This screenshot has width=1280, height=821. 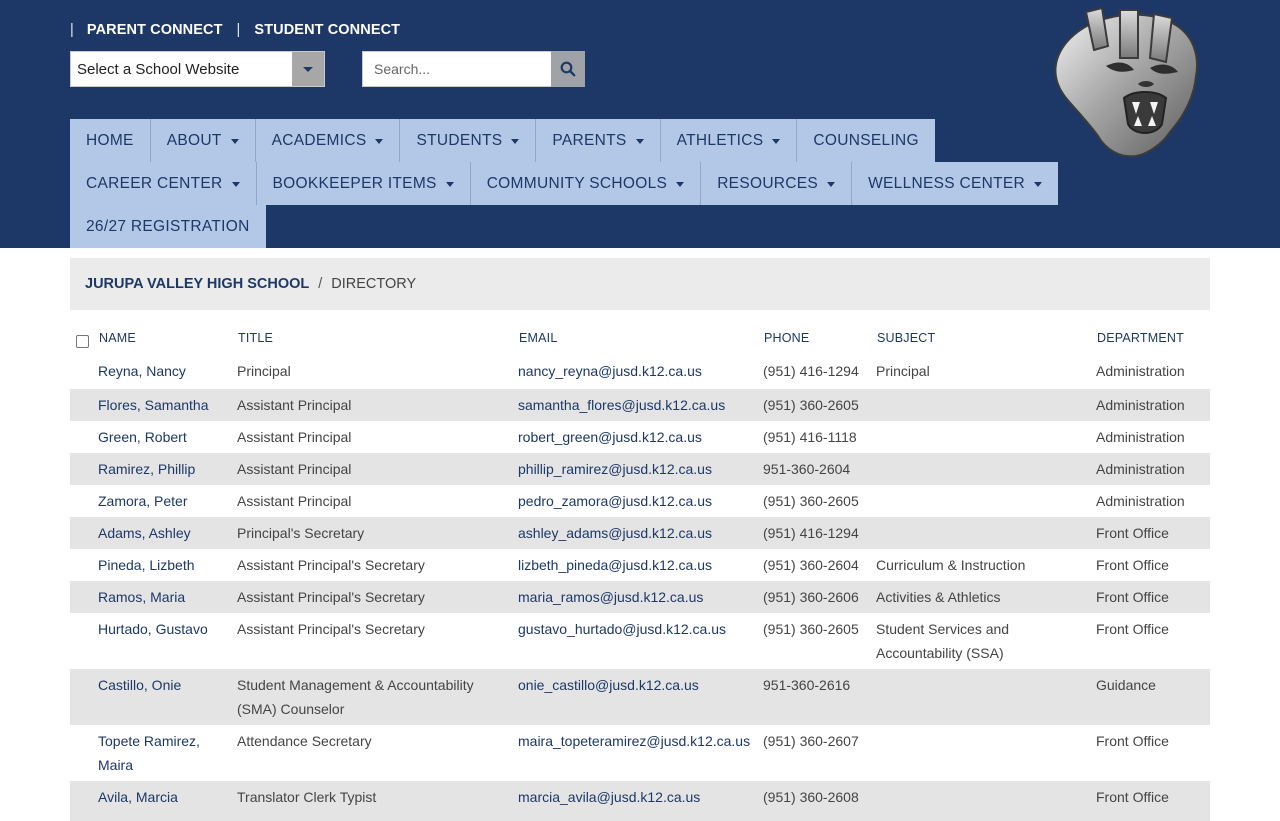 What do you see at coordinates (638, 501) in the screenshot?
I see `staff-email-link: pedro_zamora@jusd.k12.ca.us` at bounding box center [638, 501].